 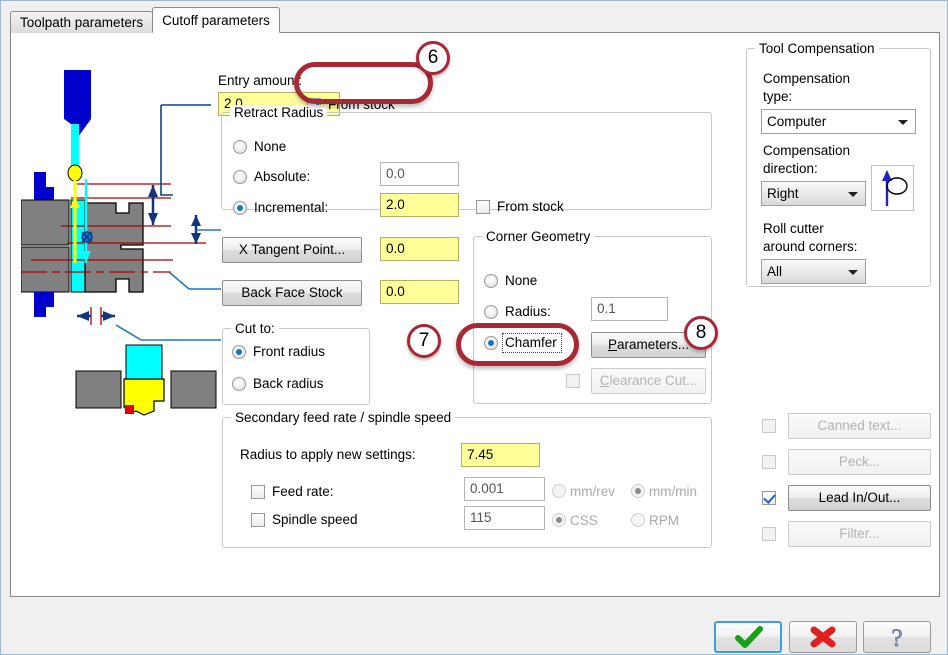 I want to click on entry-amount-label: Entry amount:, so click(x=260, y=80).